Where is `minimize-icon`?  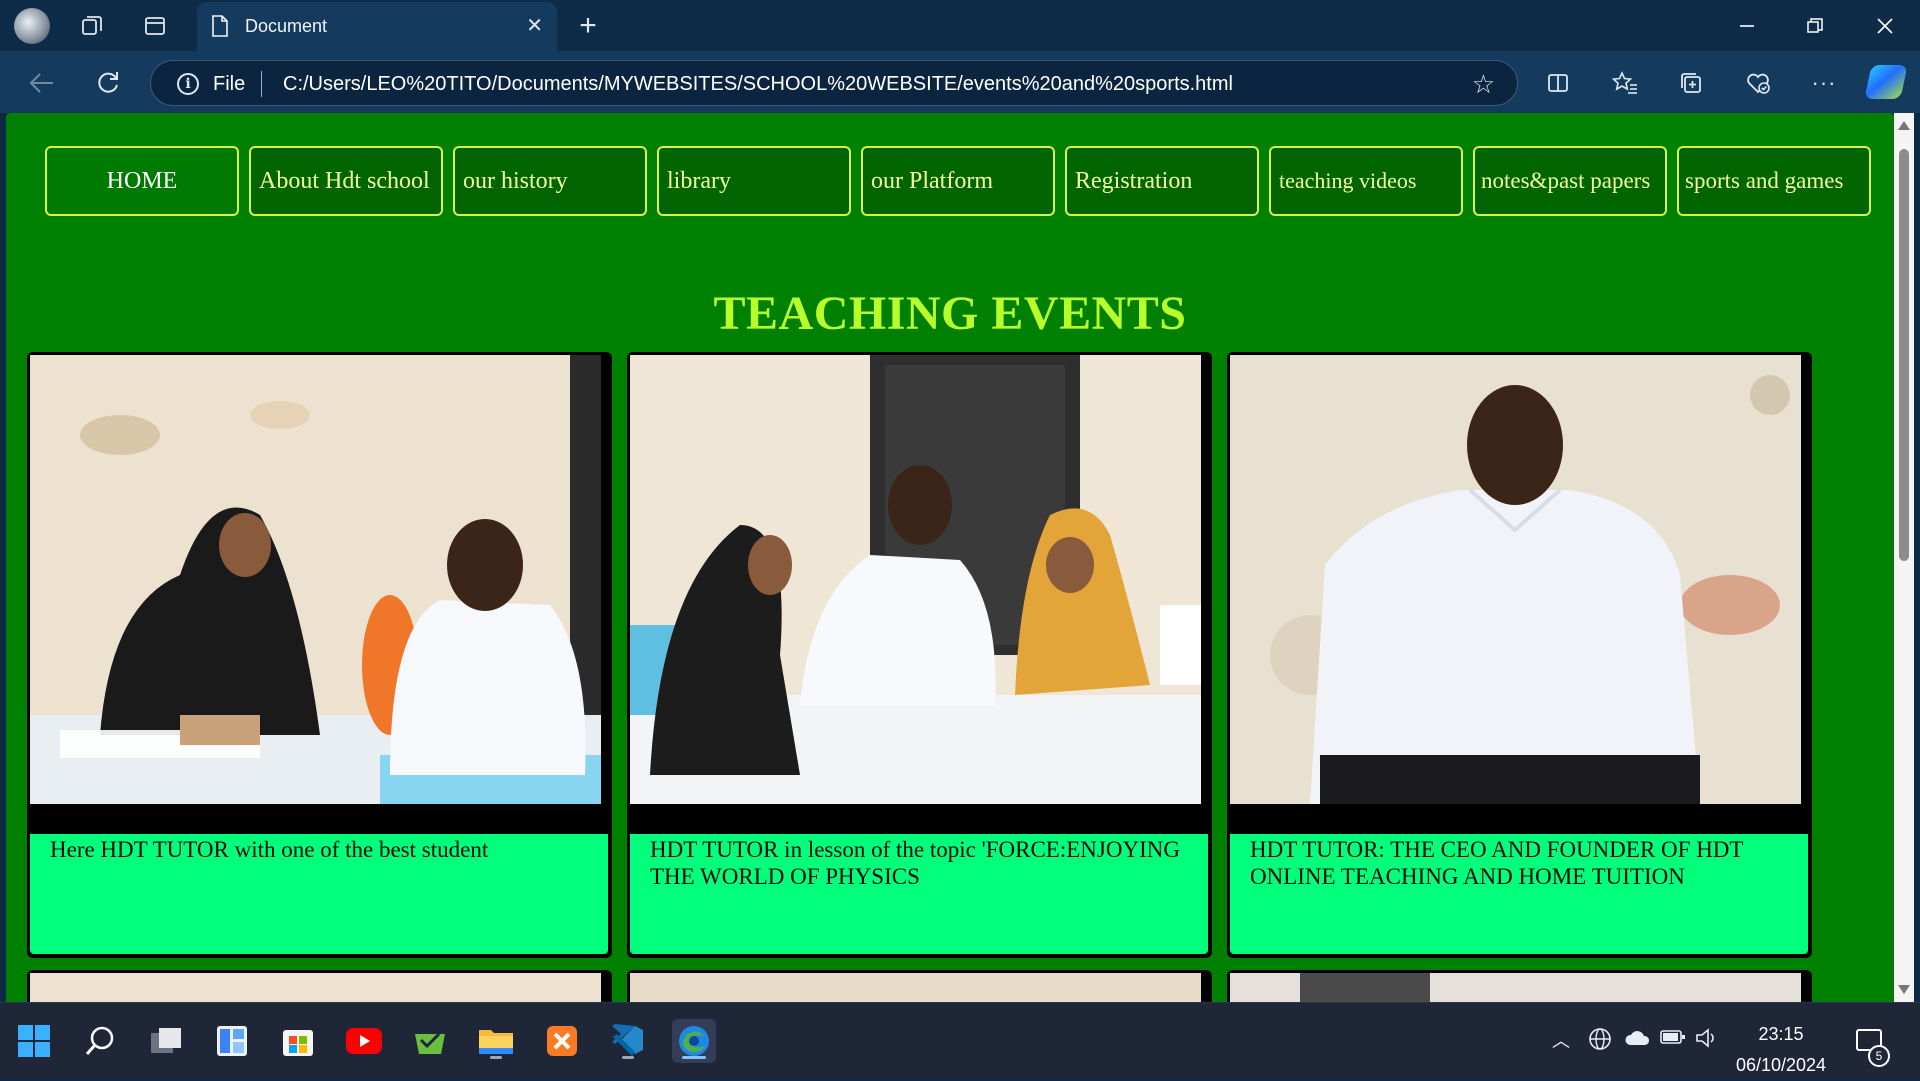
minimize-icon is located at coordinates (1747, 26).